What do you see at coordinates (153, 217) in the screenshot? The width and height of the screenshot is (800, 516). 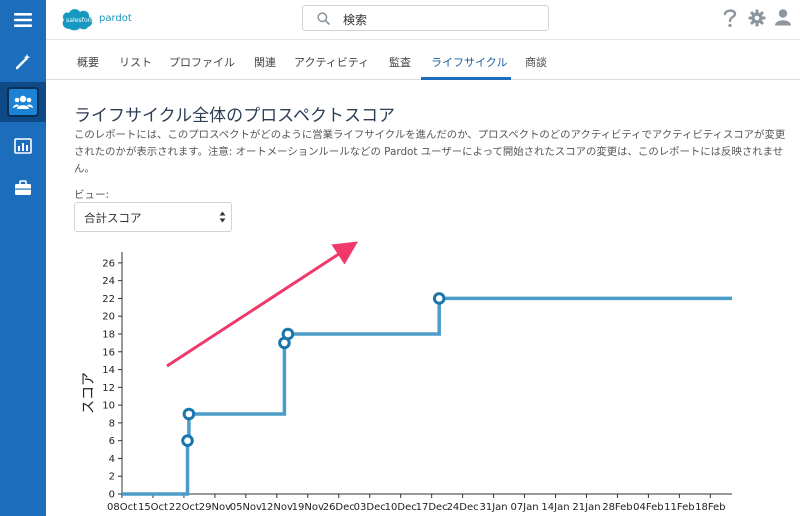 I see `view-select: 合計スコア` at bounding box center [153, 217].